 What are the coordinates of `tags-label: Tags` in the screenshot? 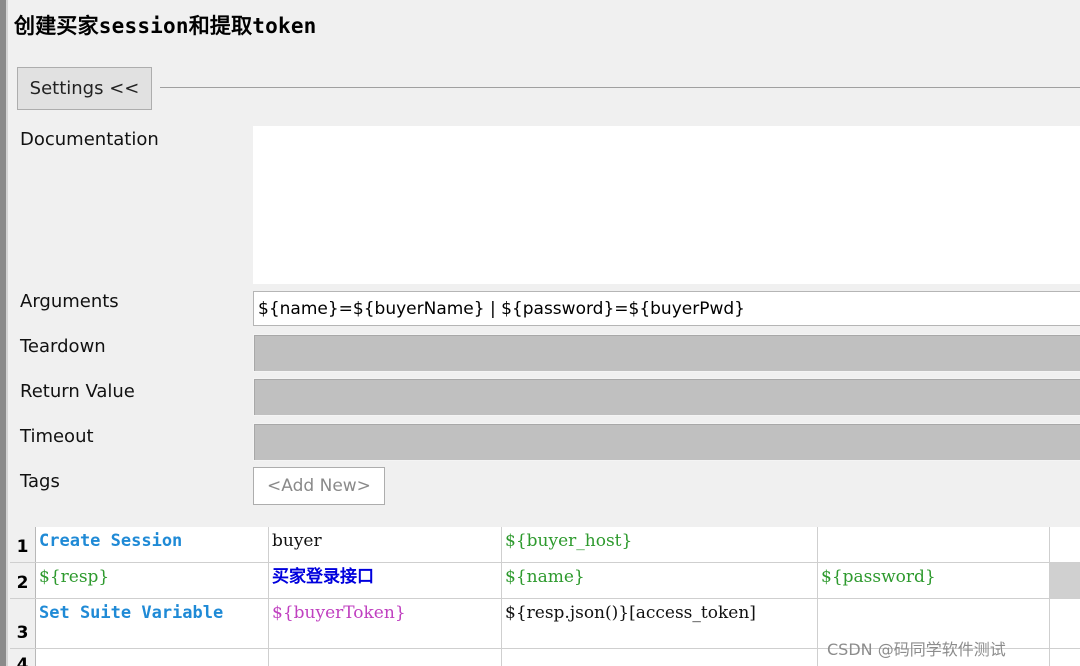 It's located at (40, 481).